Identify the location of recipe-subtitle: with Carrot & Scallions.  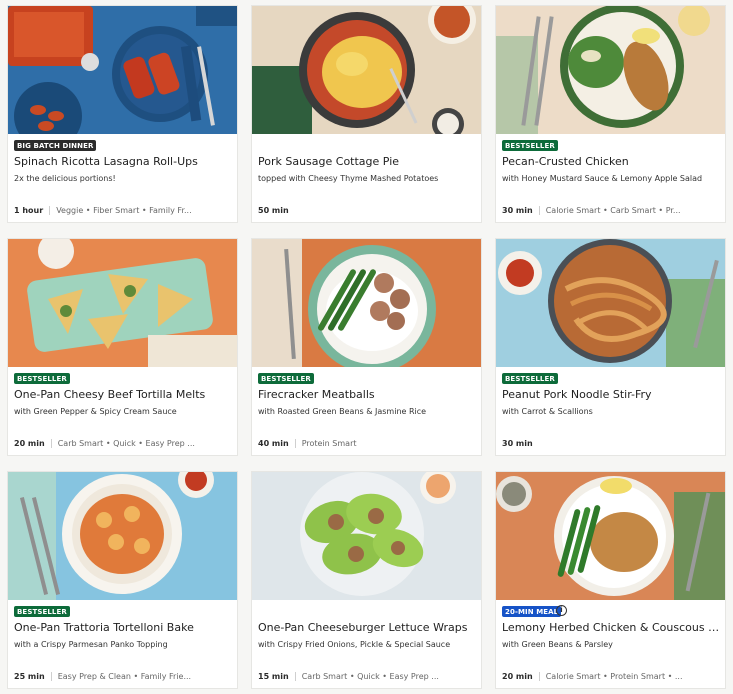
(547, 411).